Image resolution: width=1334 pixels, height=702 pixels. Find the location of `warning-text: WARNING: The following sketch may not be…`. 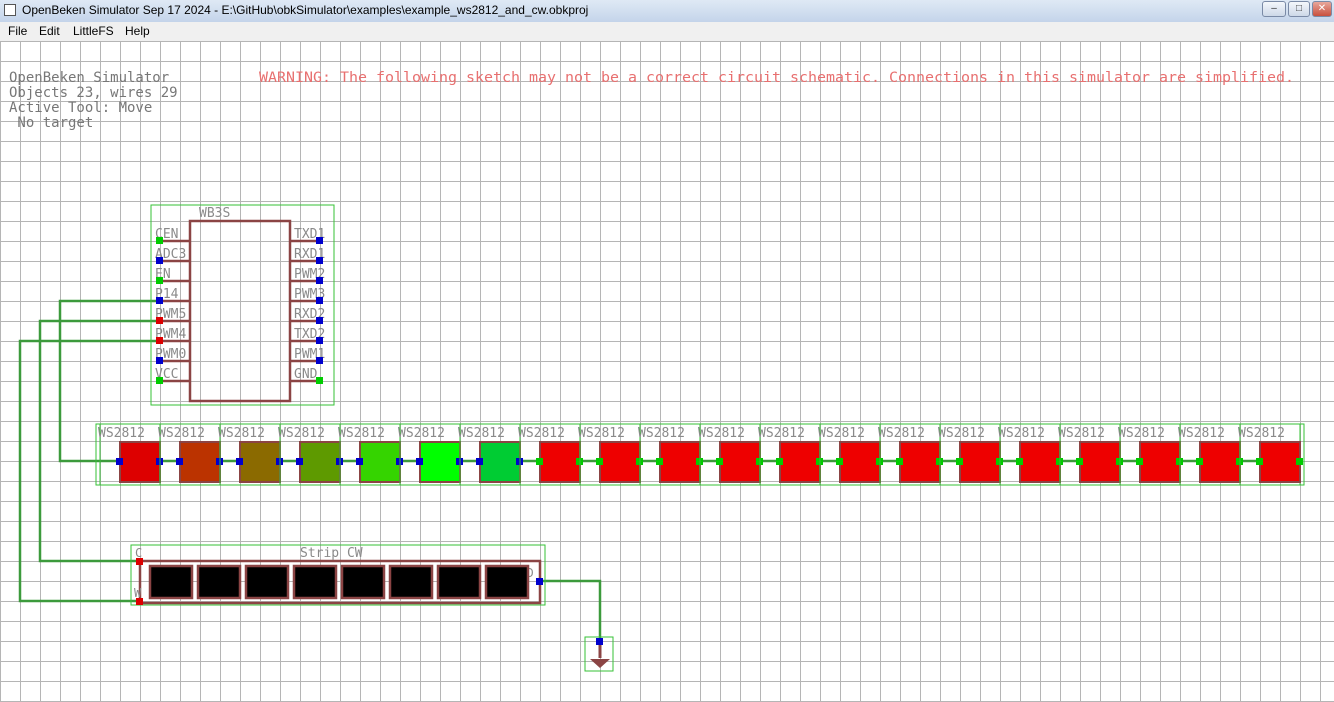

warning-text: WARNING: The following sketch may not be… is located at coordinates (776, 78).